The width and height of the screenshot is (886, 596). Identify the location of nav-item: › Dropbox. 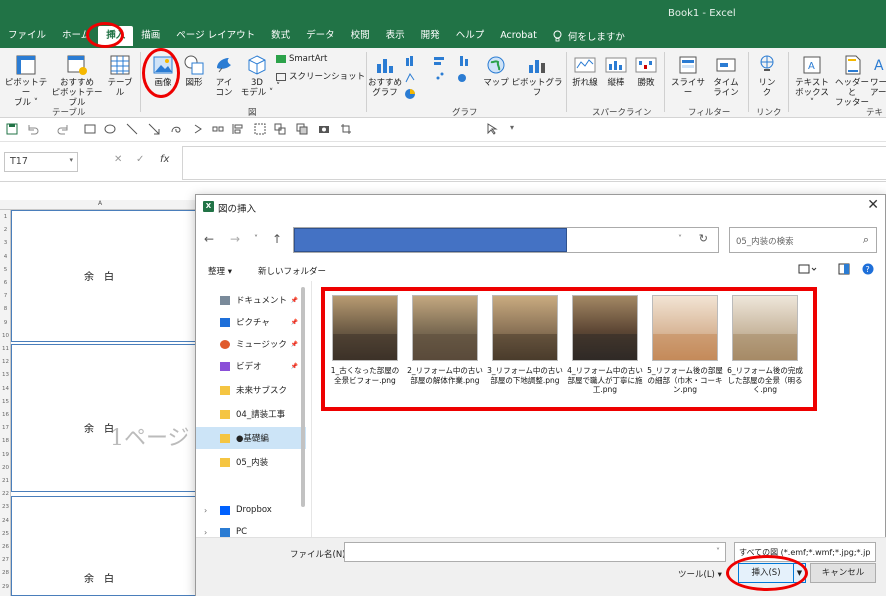
(251, 510).